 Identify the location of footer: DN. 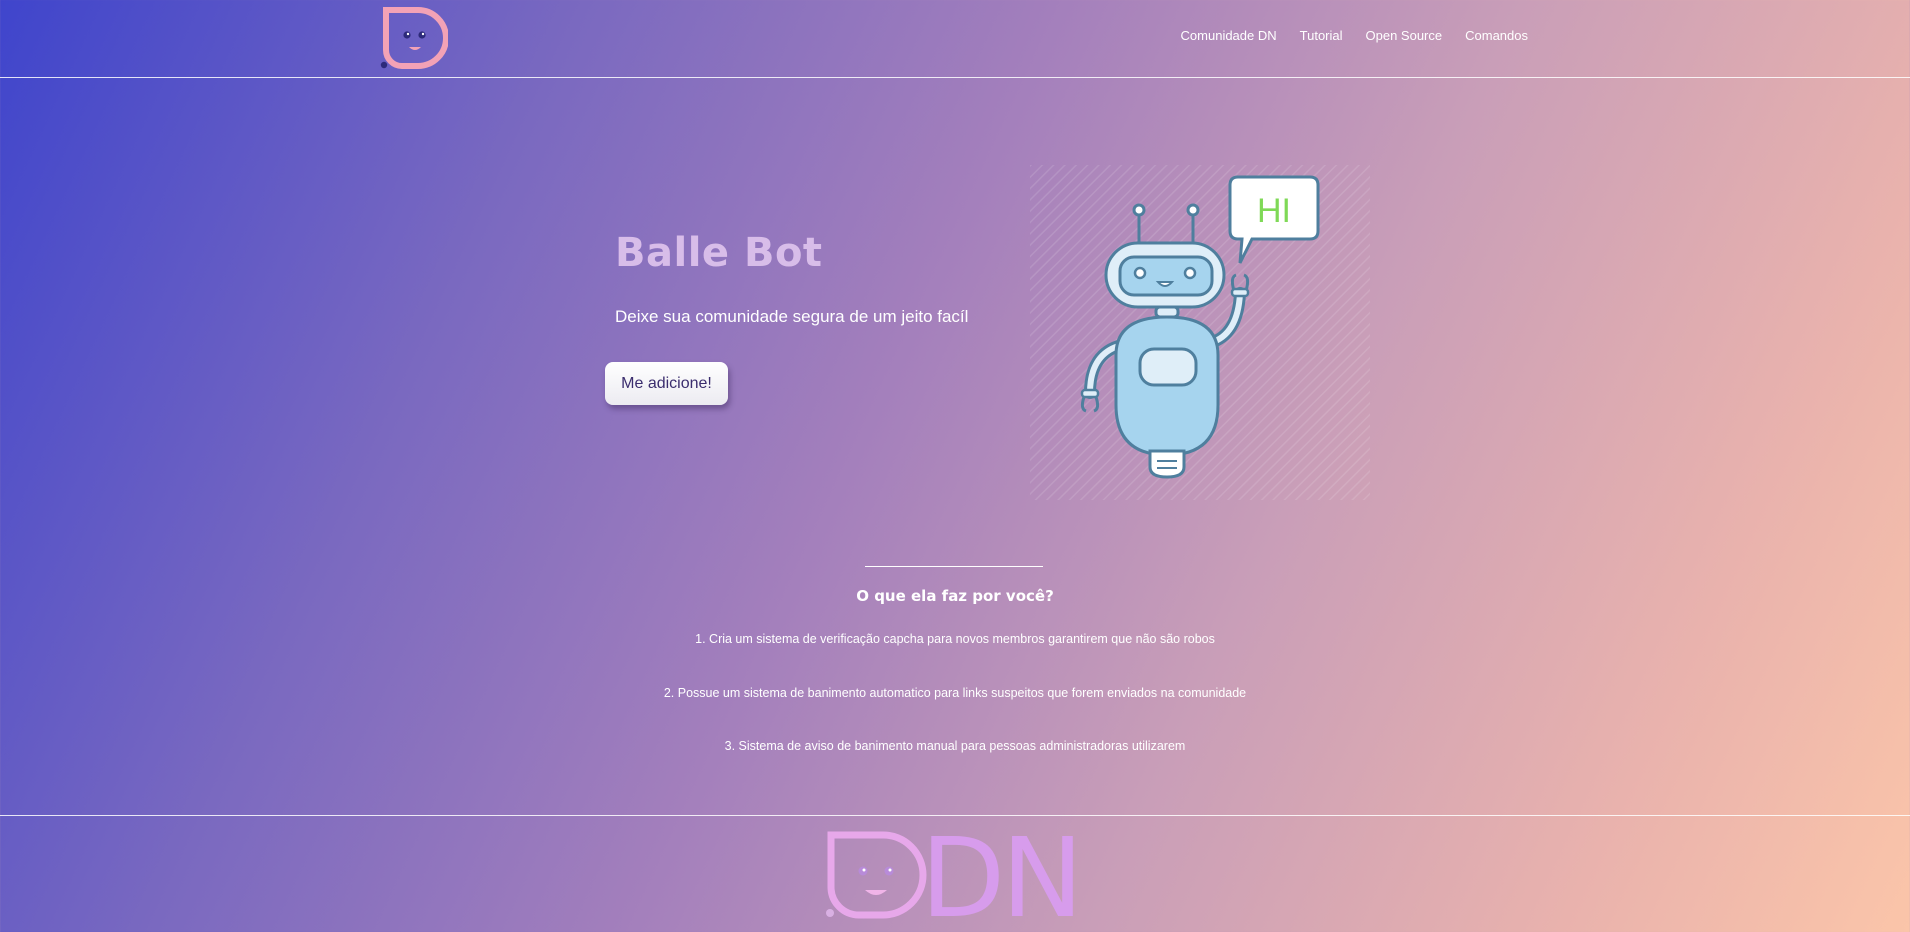
(955, 873).